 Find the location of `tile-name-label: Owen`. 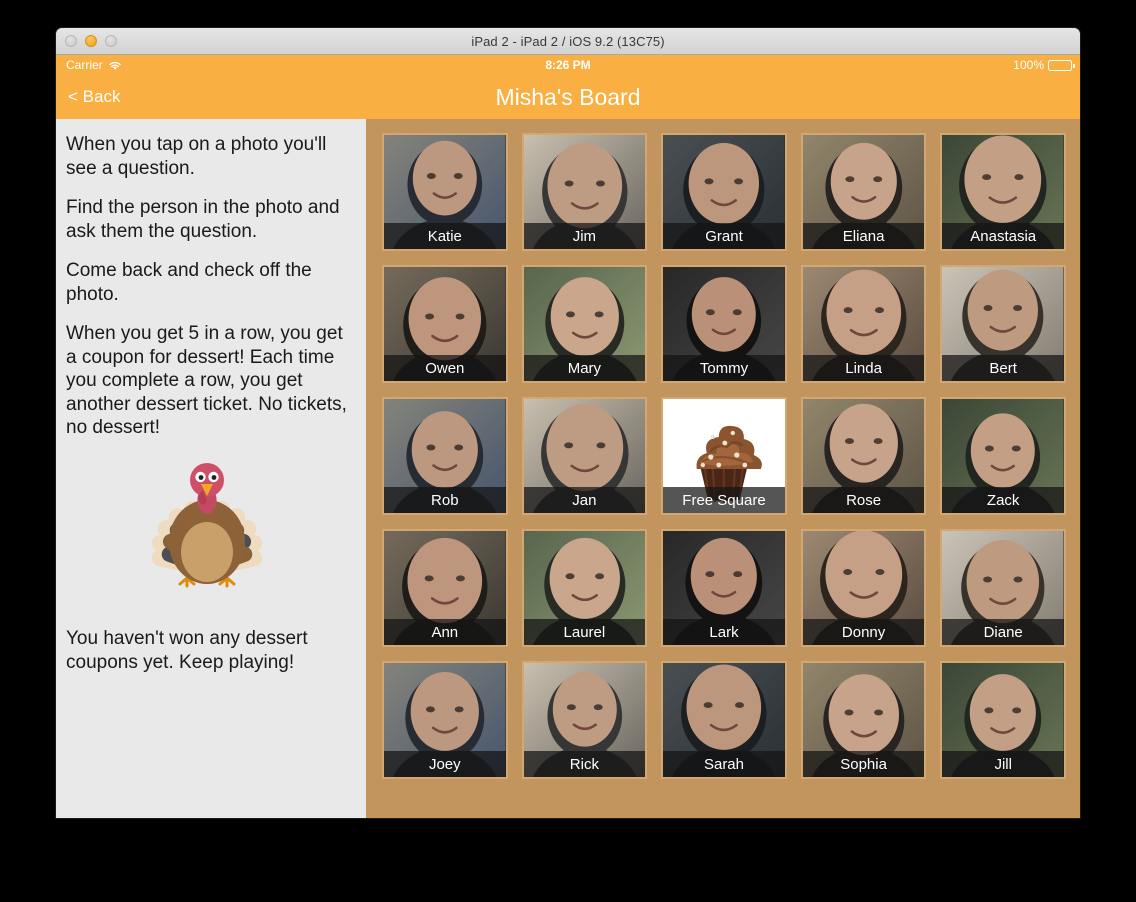

tile-name-label: Owen is located at coordinates (445, 368).